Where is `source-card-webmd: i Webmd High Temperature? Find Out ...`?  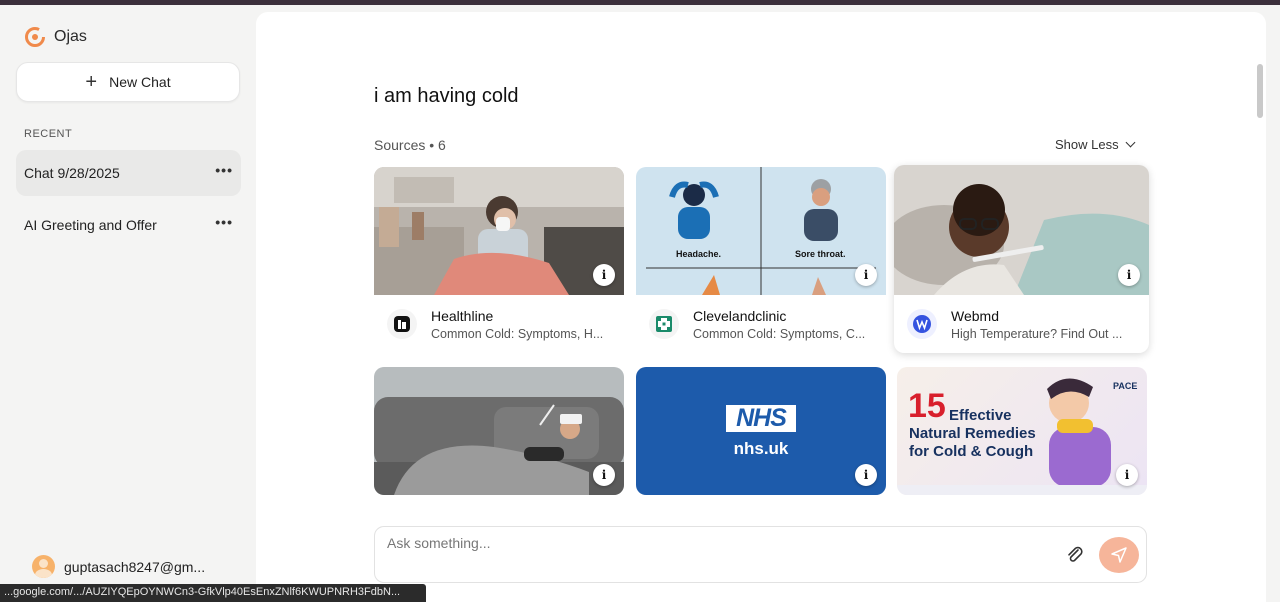 source-card-webmd: i Webmd High Temperature? Find Out ... is located at coordinates (1021, 259).